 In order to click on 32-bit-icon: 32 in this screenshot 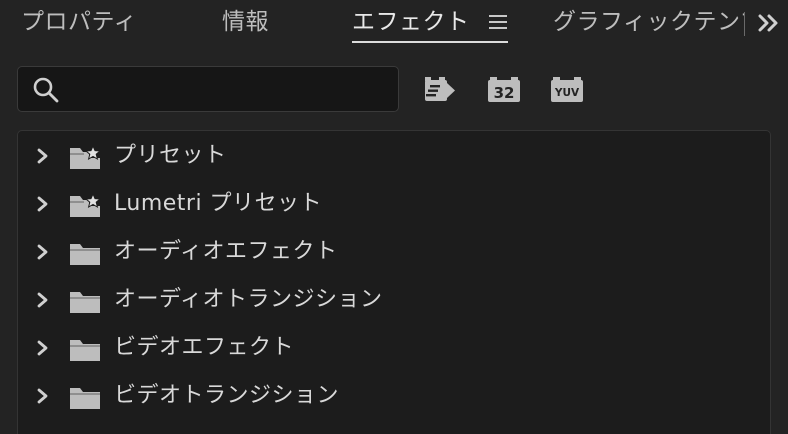, I will do `click(504, 89)`.